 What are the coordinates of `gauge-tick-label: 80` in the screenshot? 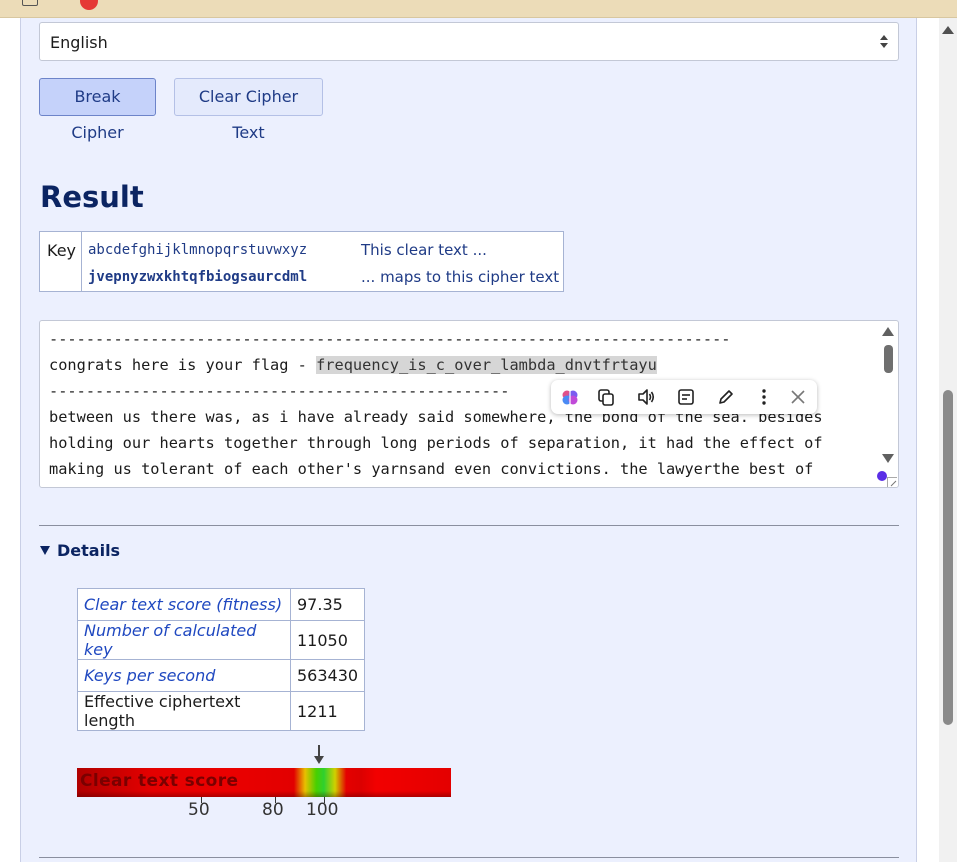 It's located at (273, 810).